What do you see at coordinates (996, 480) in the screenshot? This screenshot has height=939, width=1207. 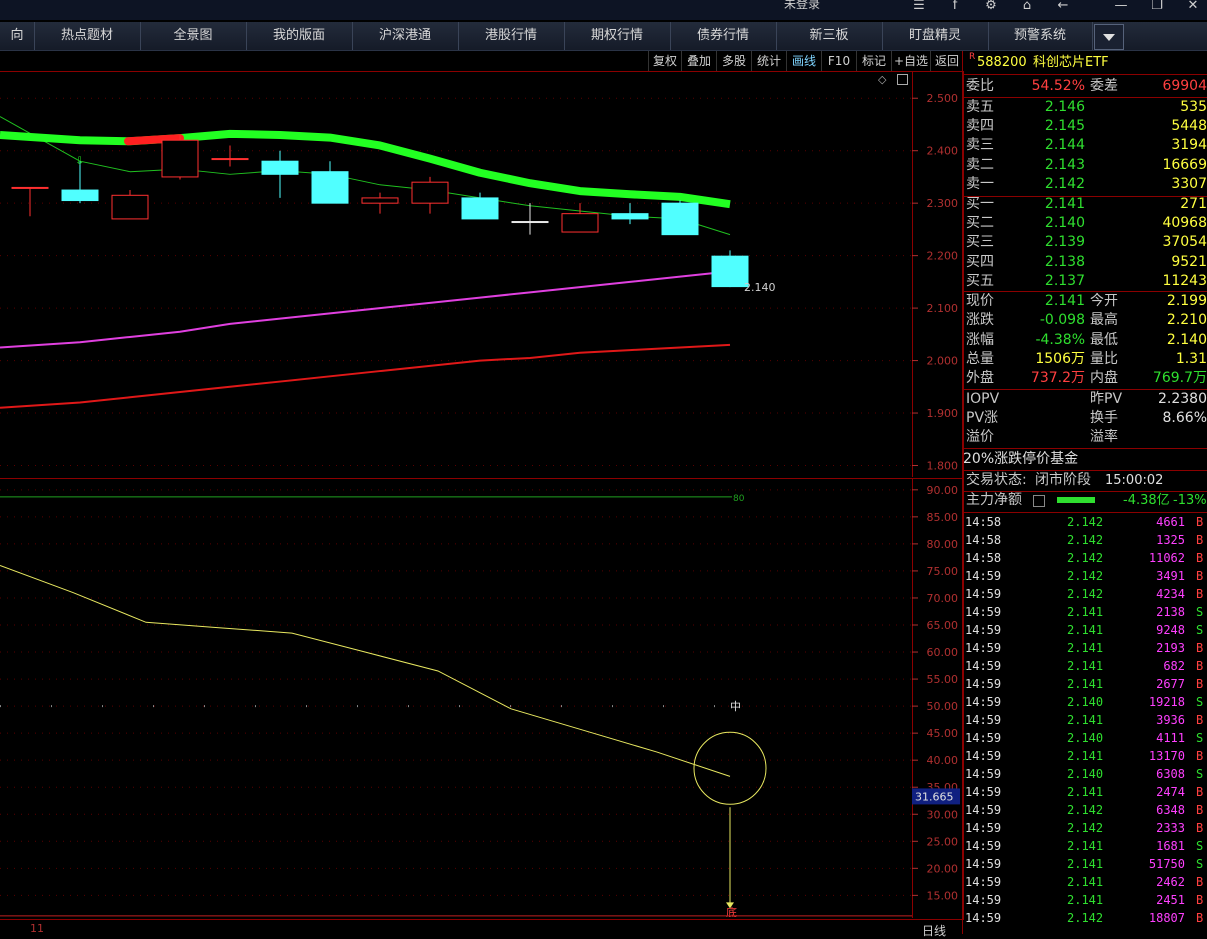 I see `trade-state-label: 交易状态:` at bounding box center [996, 480].